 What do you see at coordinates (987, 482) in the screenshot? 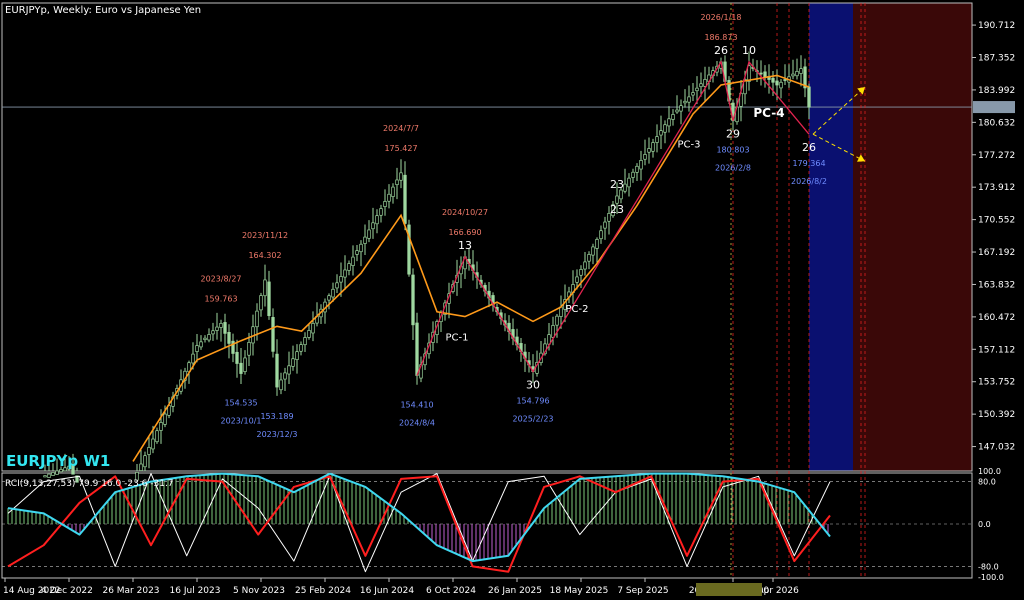
I see `rci-axis-label: 80.0` at bounding box center [987, 482].